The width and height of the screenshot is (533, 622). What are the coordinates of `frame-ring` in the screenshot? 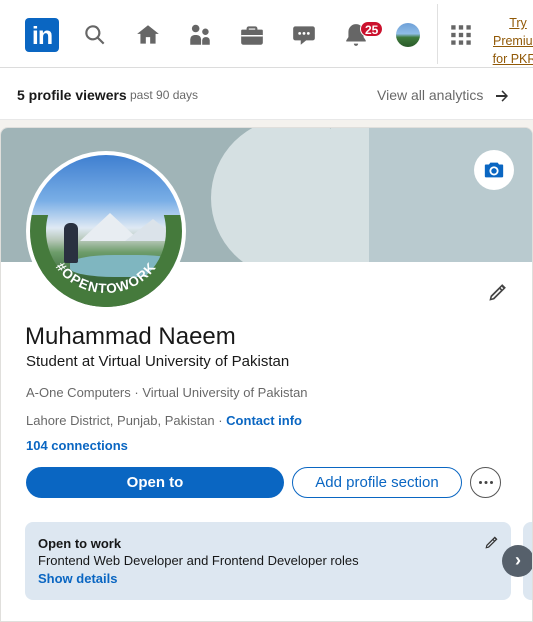 It's located at (106, 261).